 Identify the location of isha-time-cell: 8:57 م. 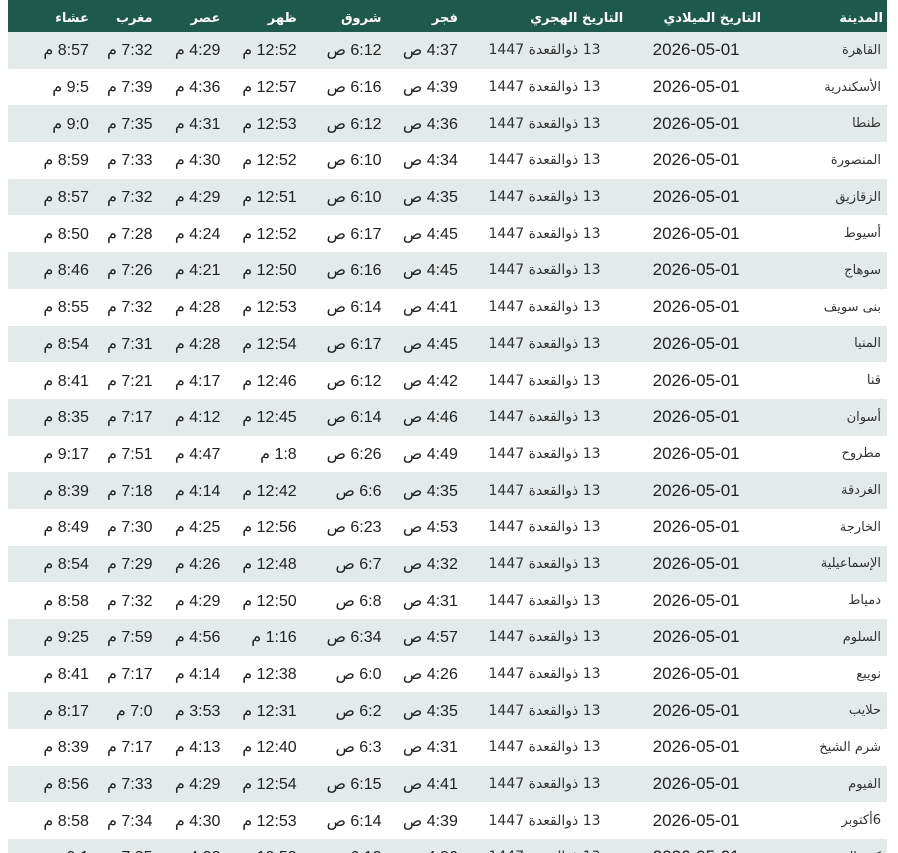
(50, 197).